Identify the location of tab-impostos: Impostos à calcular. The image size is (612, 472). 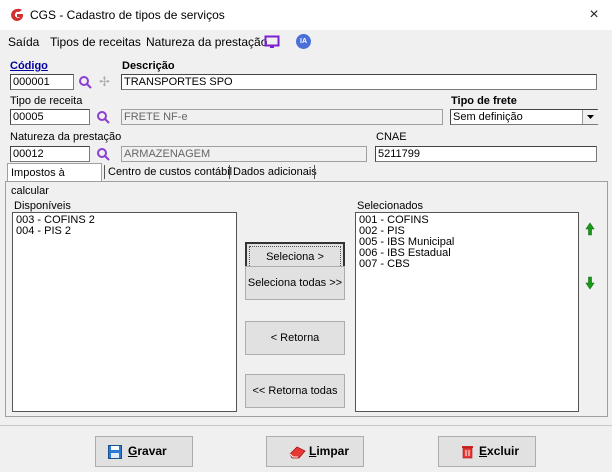
(54, 180).